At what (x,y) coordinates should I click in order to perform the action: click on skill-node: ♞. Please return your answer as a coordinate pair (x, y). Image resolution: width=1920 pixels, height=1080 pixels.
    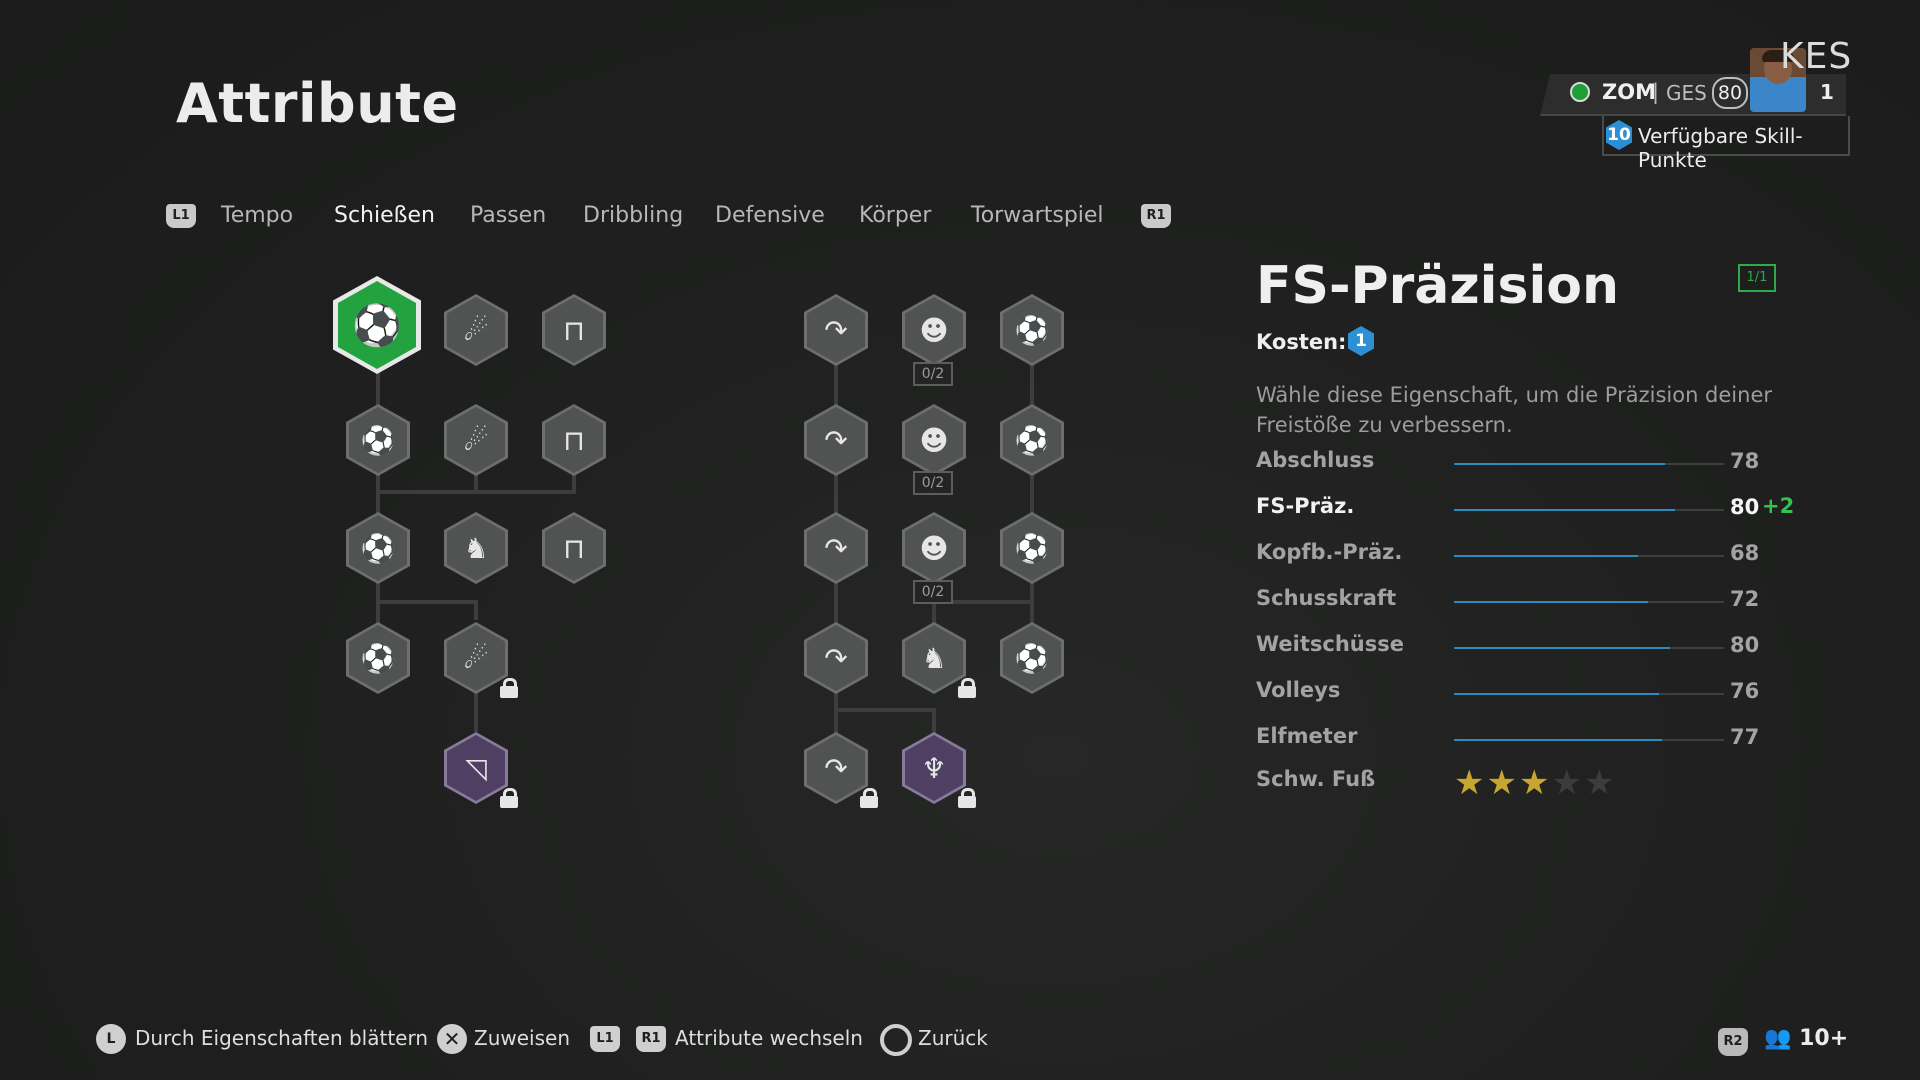
    Looking at the image, I should click on (476, 548).